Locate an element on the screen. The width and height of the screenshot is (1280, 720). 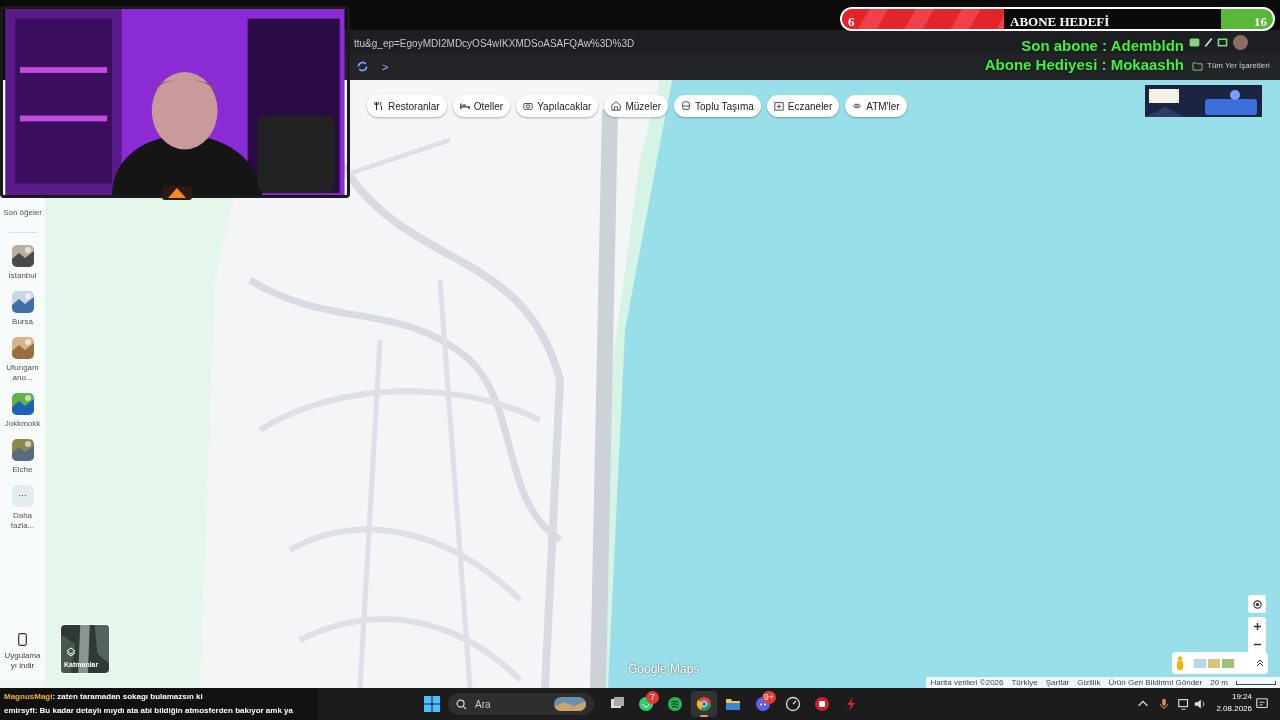
browser-icon is located at coordinates (704, 704).